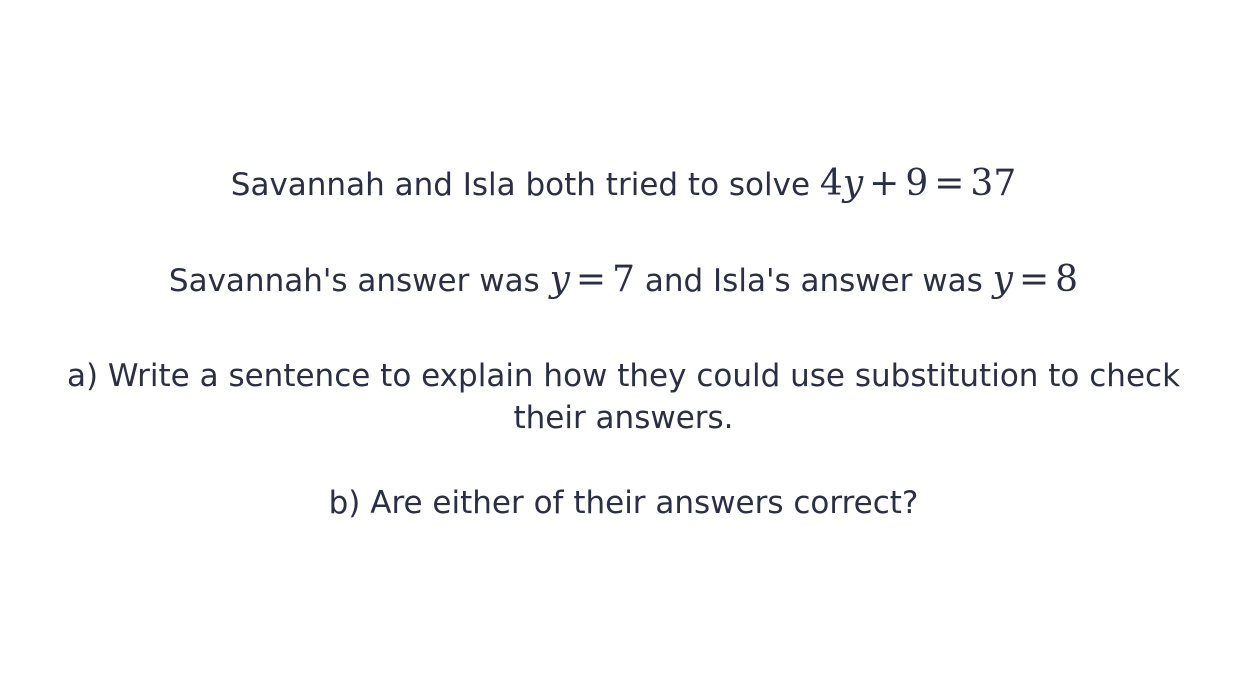 The height and width of the screenshot is (691, 1247). I want to click on equation-coefficient: 4, so click(831, 183).